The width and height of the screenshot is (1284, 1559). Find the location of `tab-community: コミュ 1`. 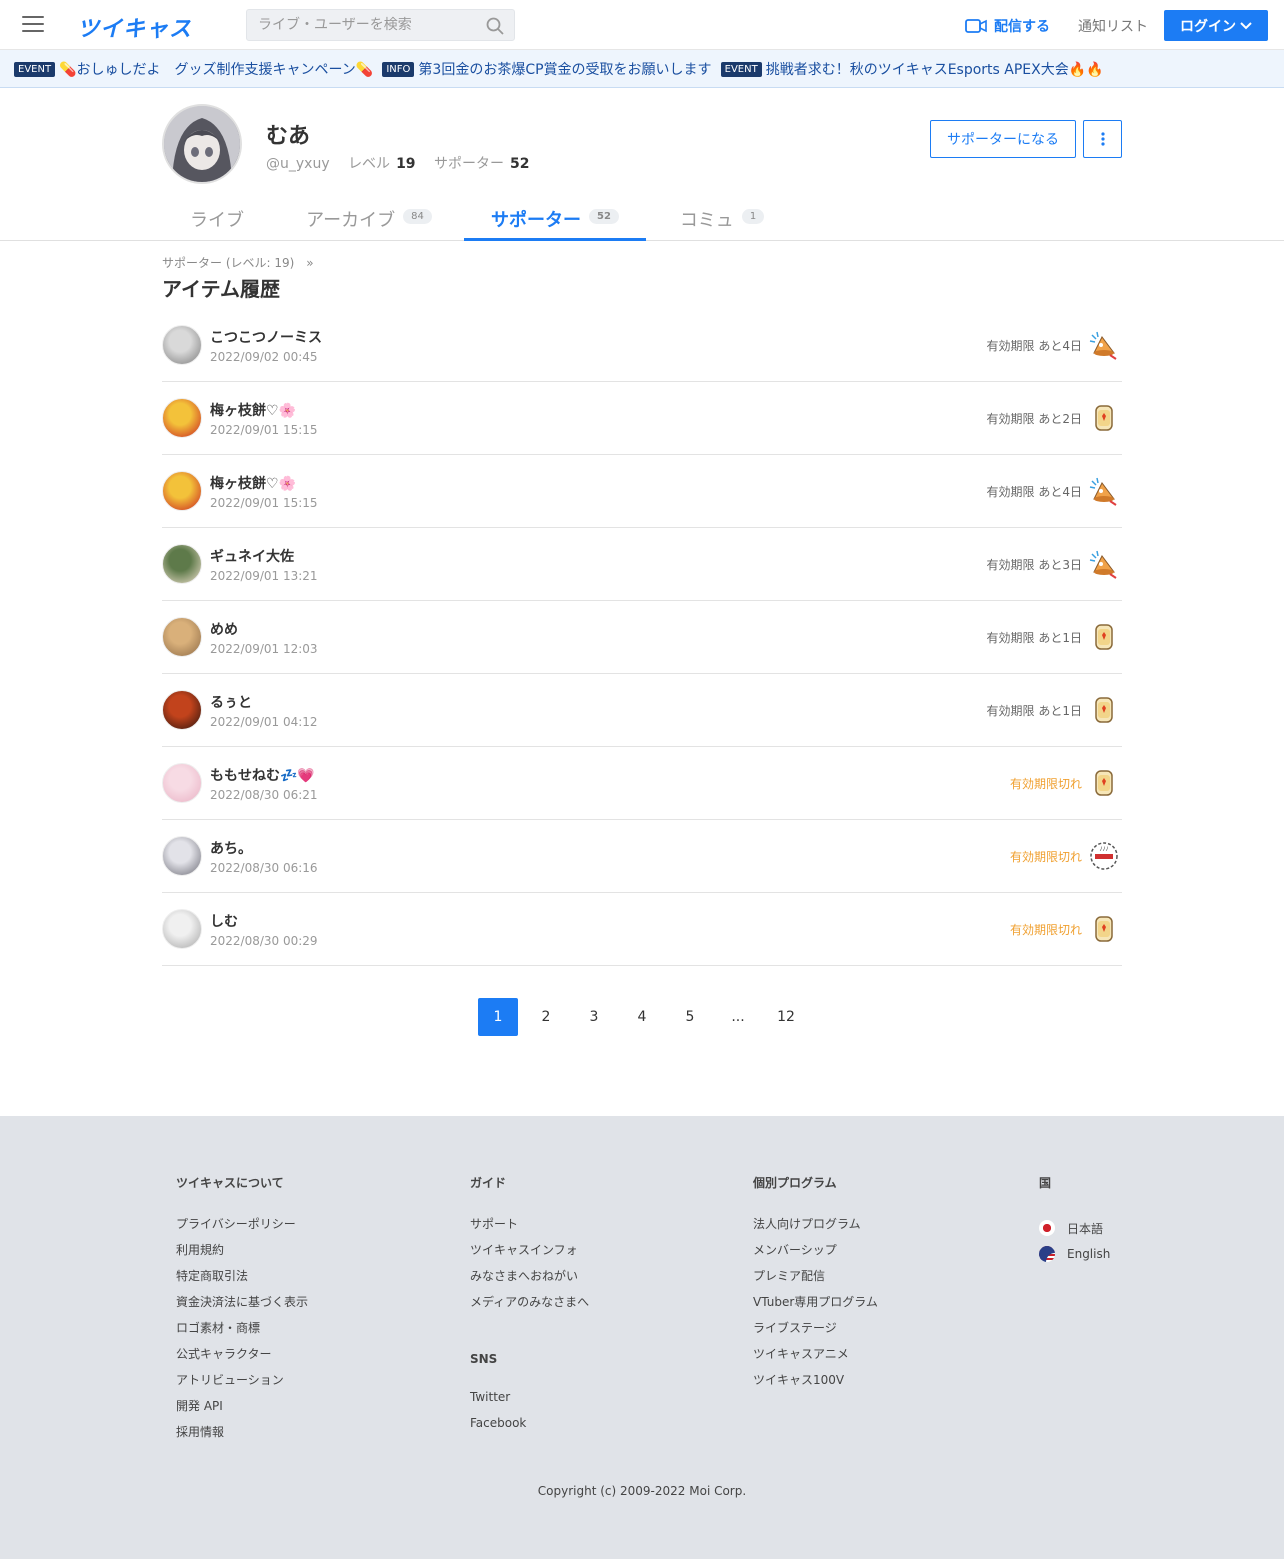

tab-community: コミュ 1 is located at coordinates (722, 218).